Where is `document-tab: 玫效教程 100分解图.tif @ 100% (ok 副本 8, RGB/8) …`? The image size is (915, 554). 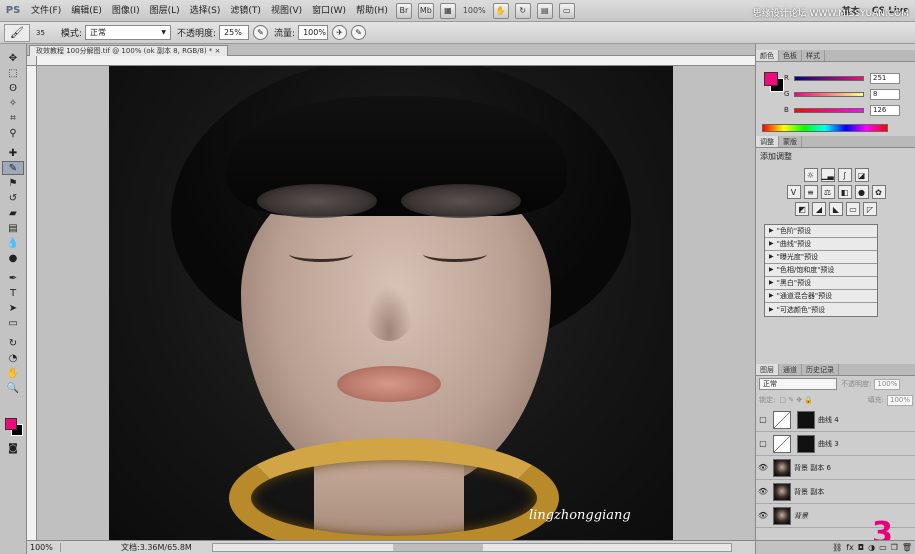
document-tab: 玫效教程 100分解图.tif @ 100% (ok 副本 8, RGB/8) … is located at coordinates (128, 50).